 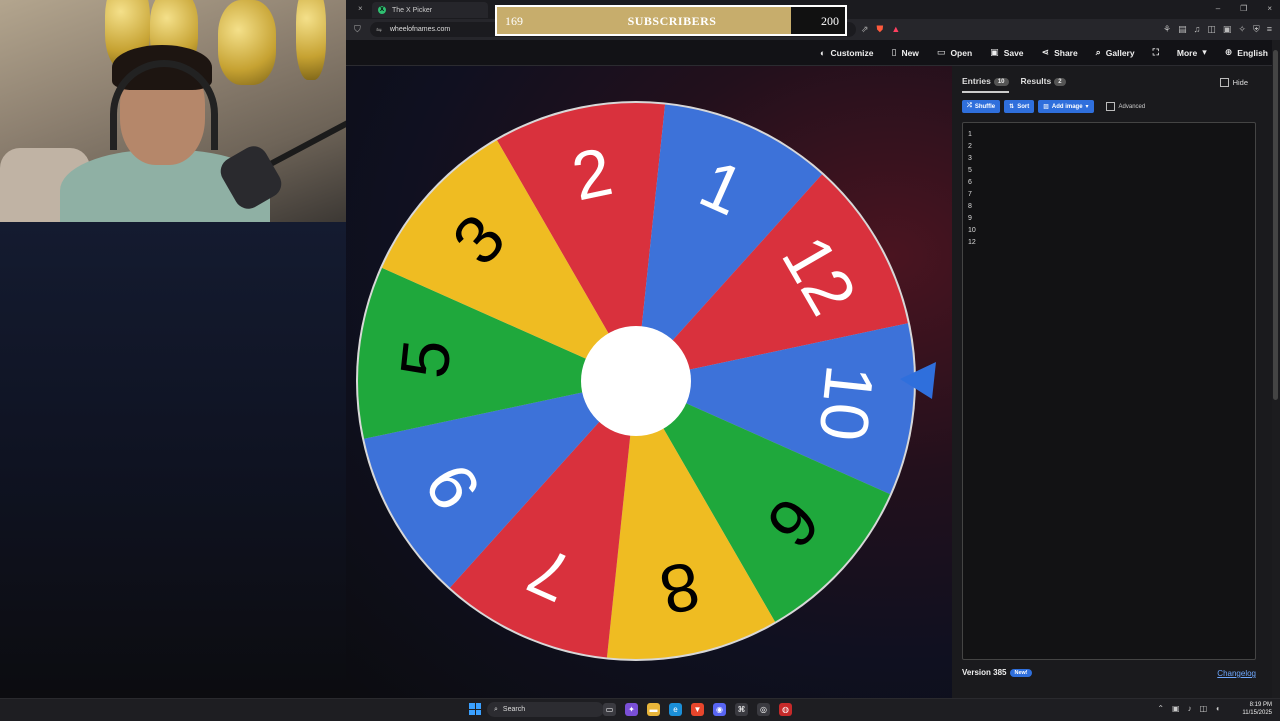 I want to click on hide-label: Hide, so click(x=1240, y=82).